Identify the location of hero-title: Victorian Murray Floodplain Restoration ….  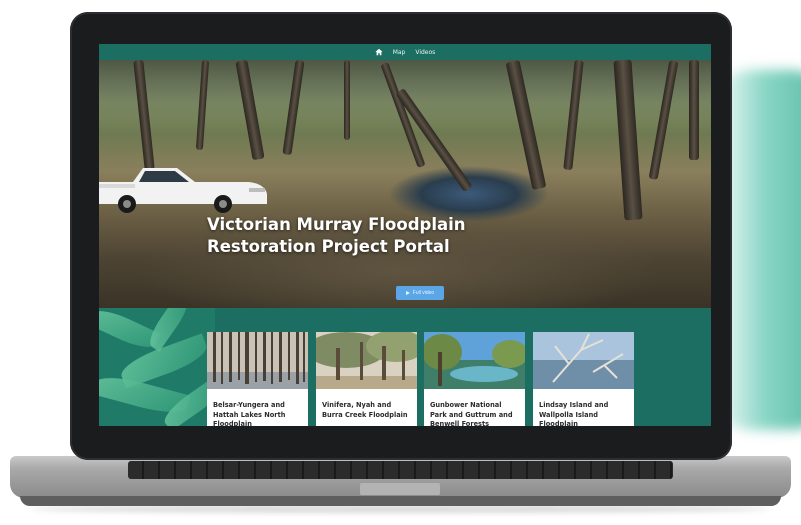
(357, 236).